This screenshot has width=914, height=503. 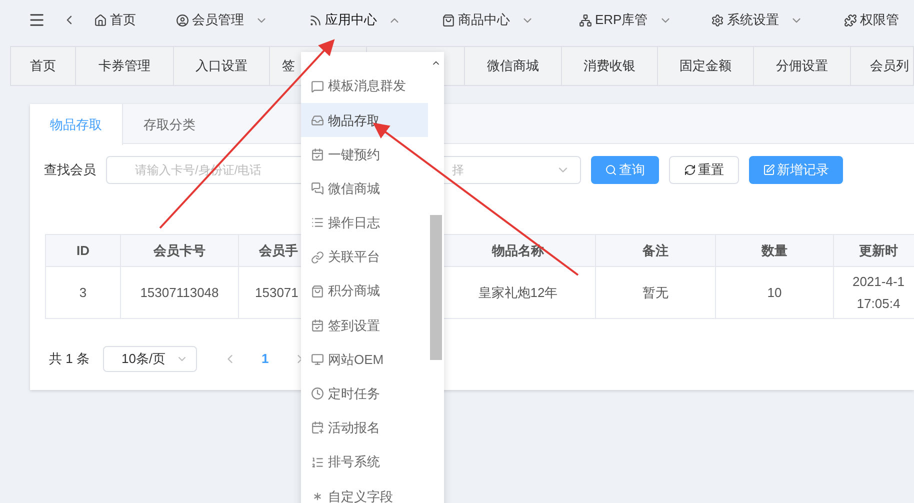 What do you see at coordinates (655, 293) in the screenshot?
I see `table-cell-text: 暂无` at bounding box center [655, 293].